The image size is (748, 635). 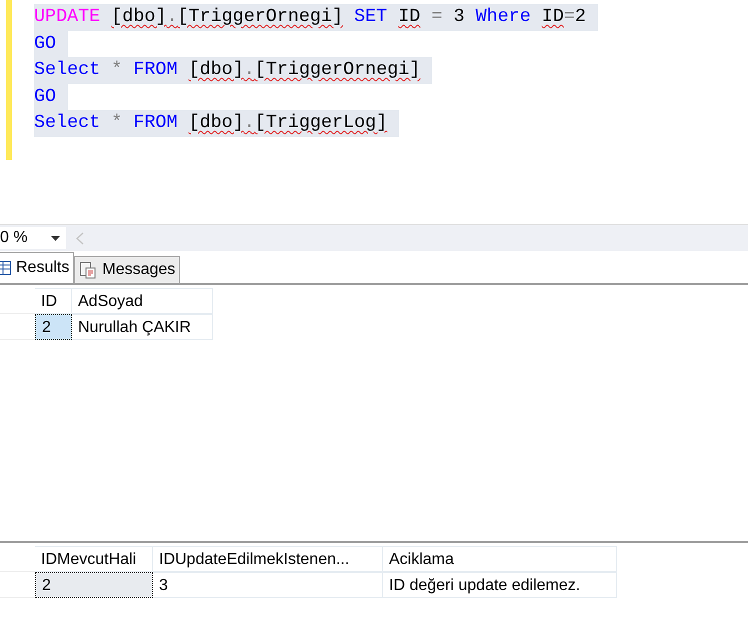 What do you see at coordinates (500, 559) in the screenshot?
I see `column-header: Aciklama` at bounding box center [500, 559].